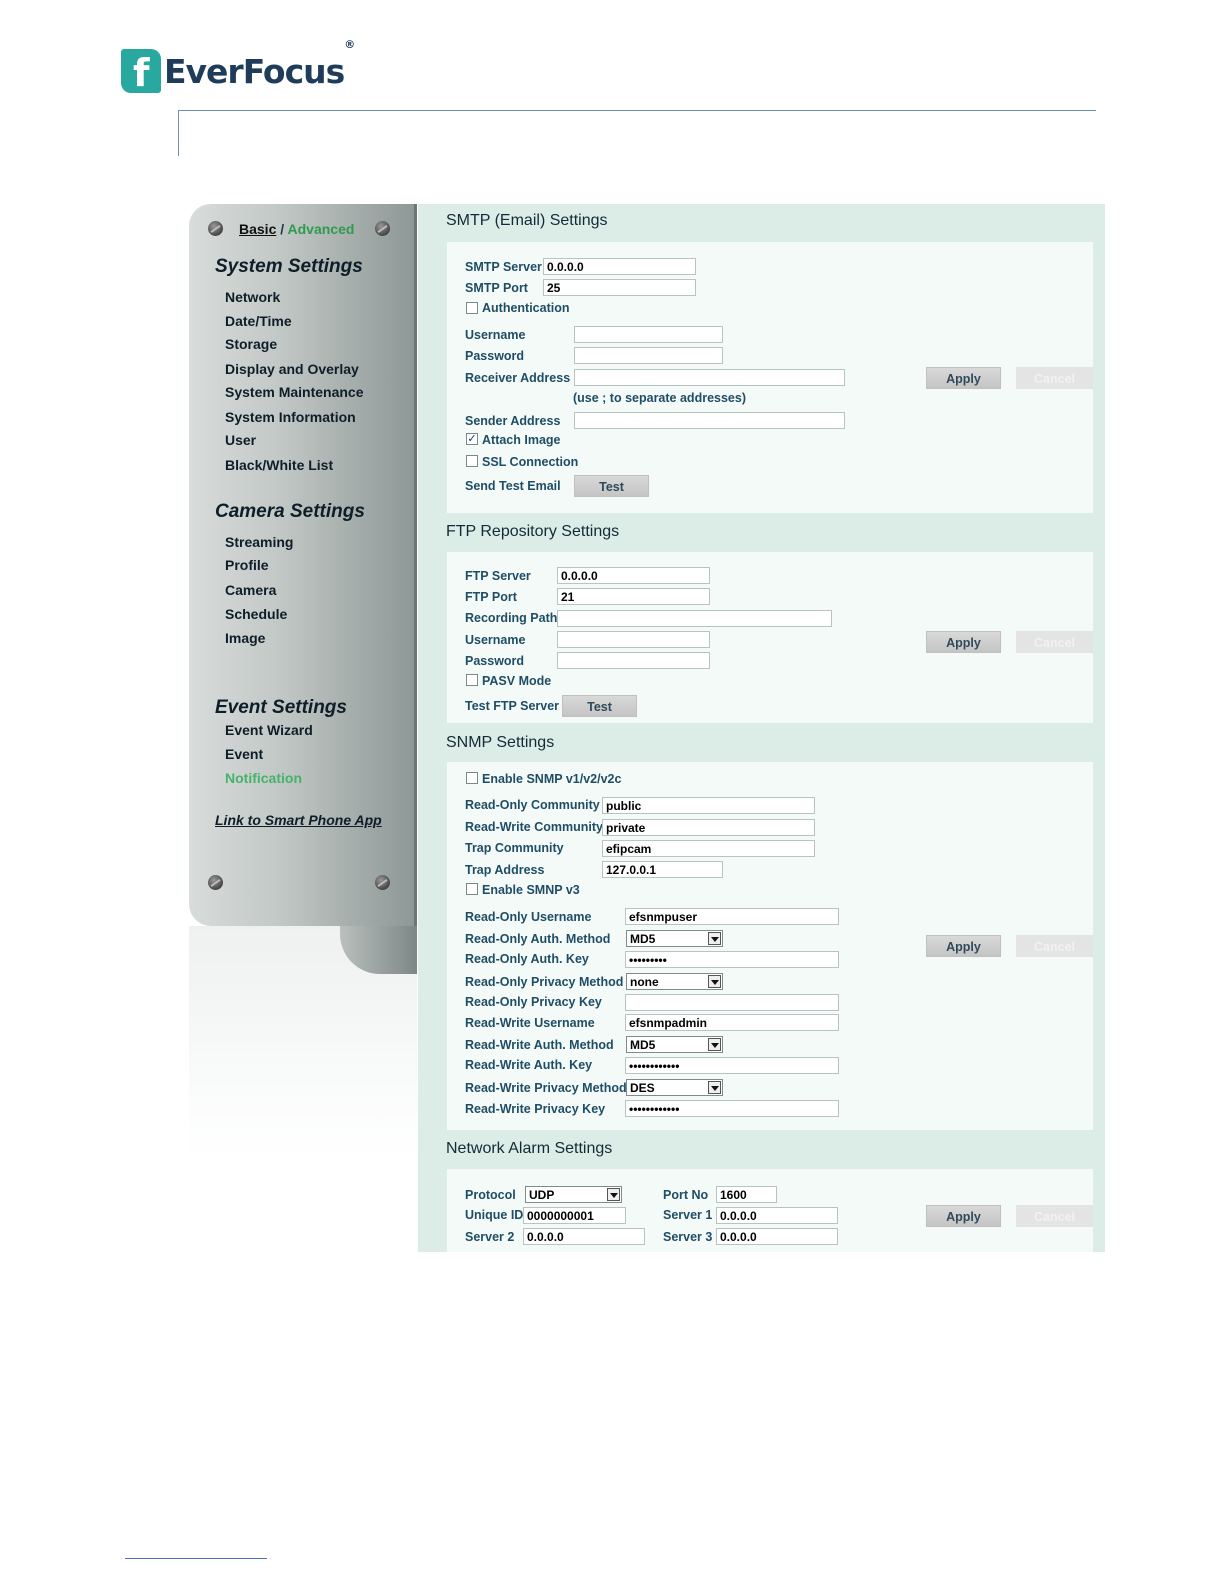 The width and height of the screenshot is (1224, 1584). Describe the element at coordinates (633, 660) in the screenshot. I see `ftp-password-input` at that location.